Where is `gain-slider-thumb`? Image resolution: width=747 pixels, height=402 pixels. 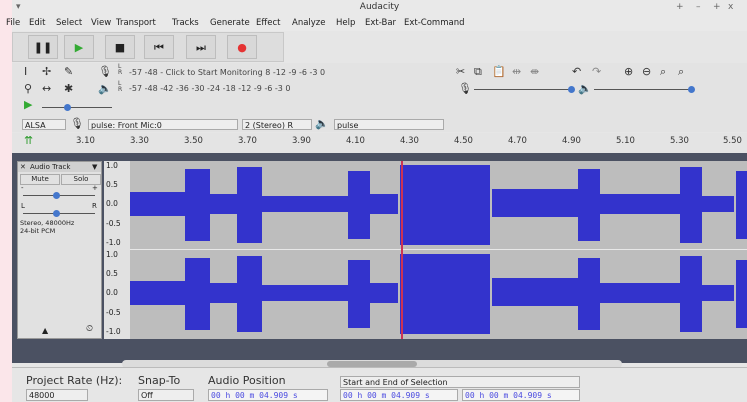 gain-slider-thumb is located at coordinates (56, 195).